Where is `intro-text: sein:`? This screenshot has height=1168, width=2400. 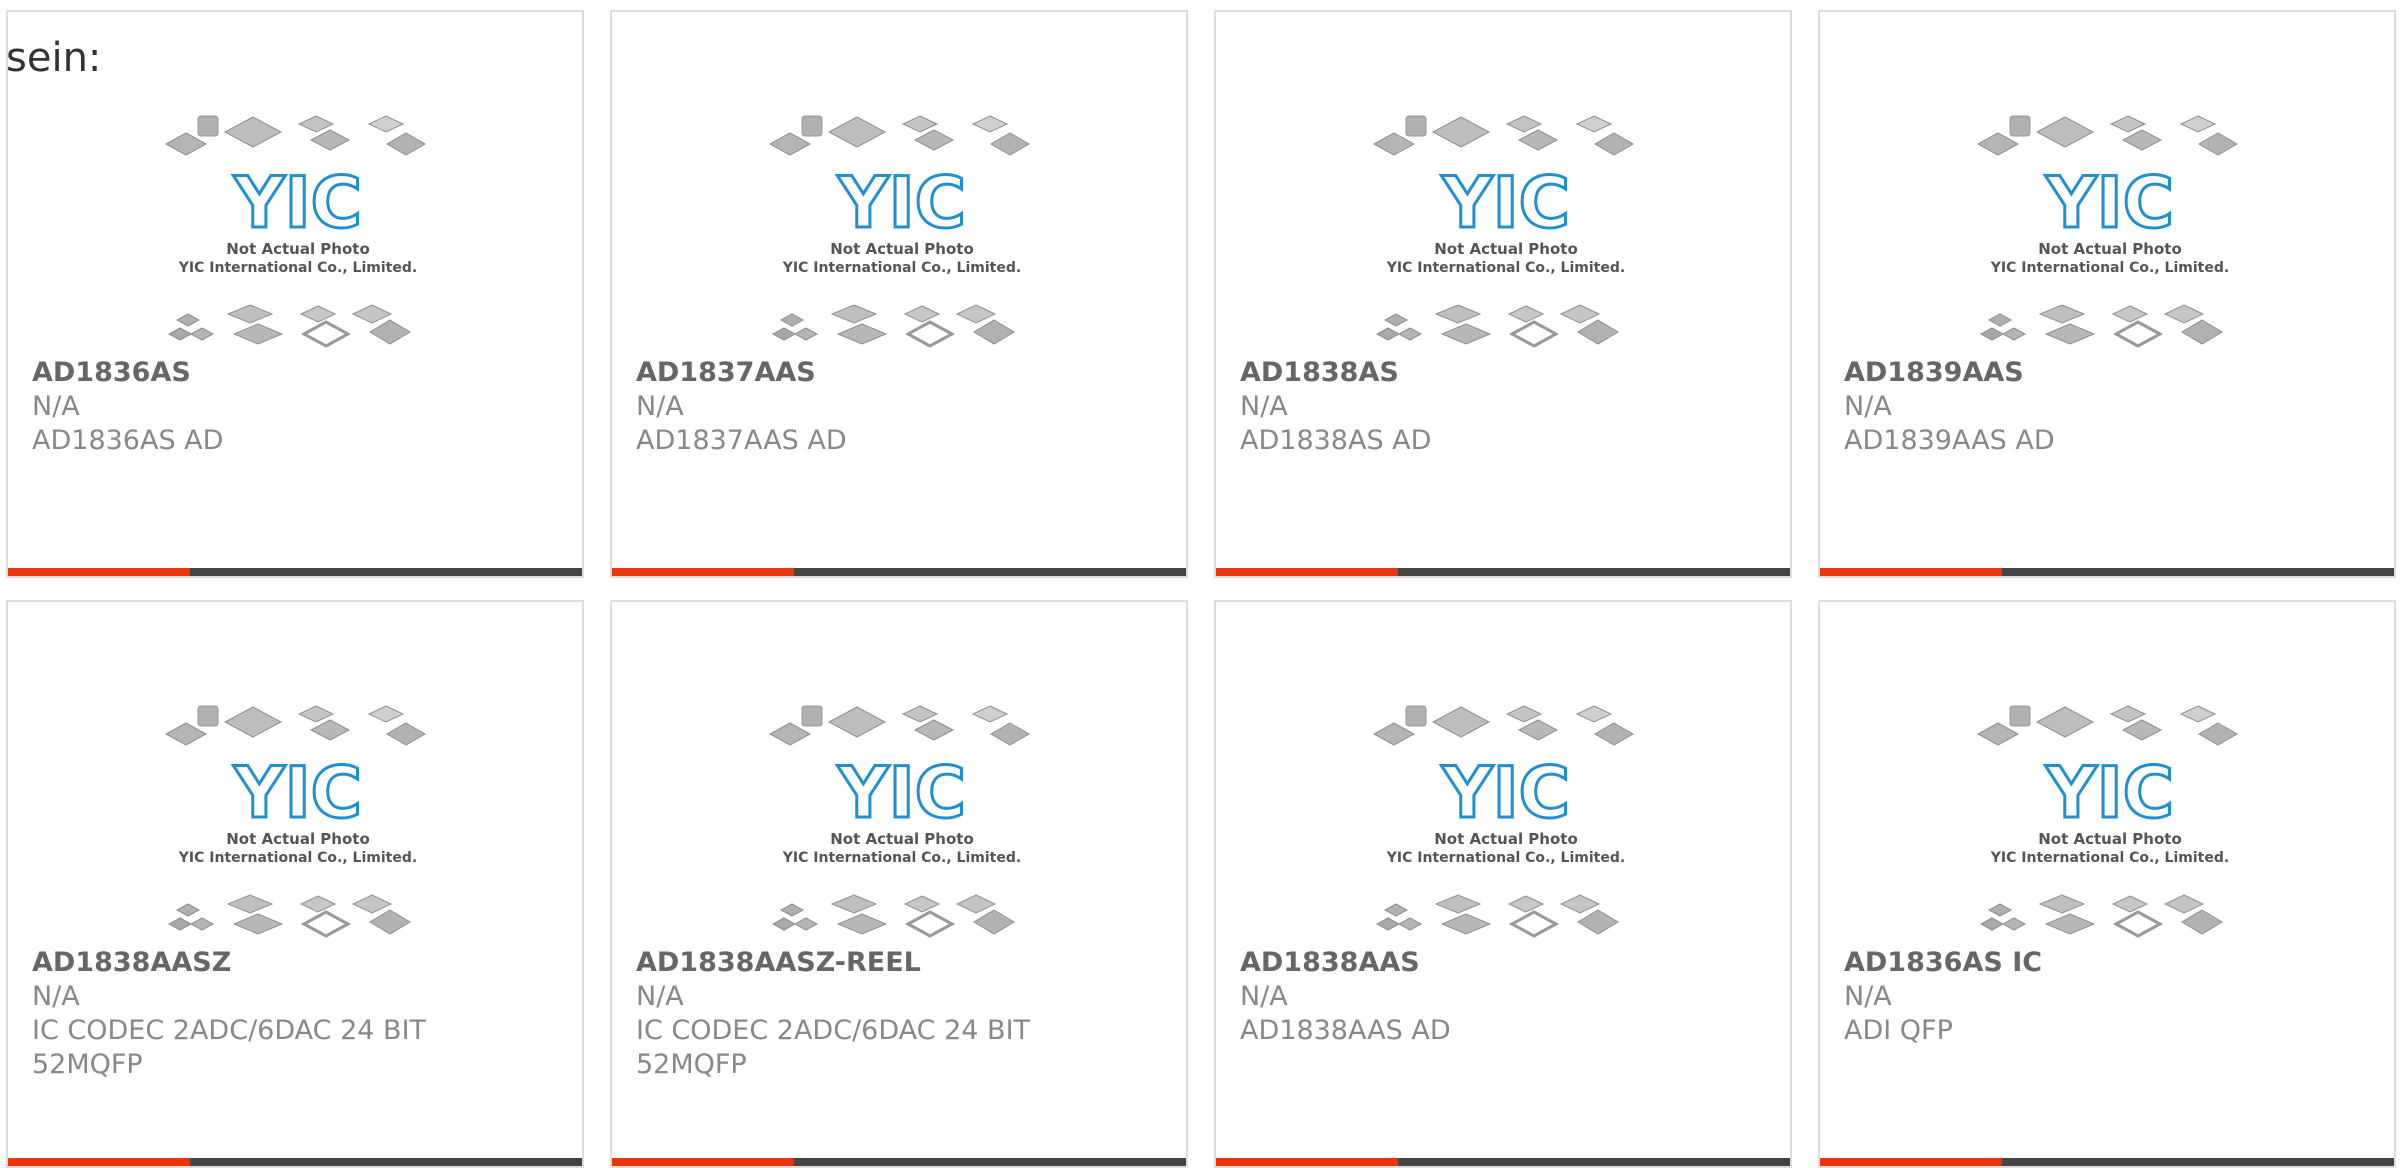
intro-text: sein: is located at coordinates (54, 58).